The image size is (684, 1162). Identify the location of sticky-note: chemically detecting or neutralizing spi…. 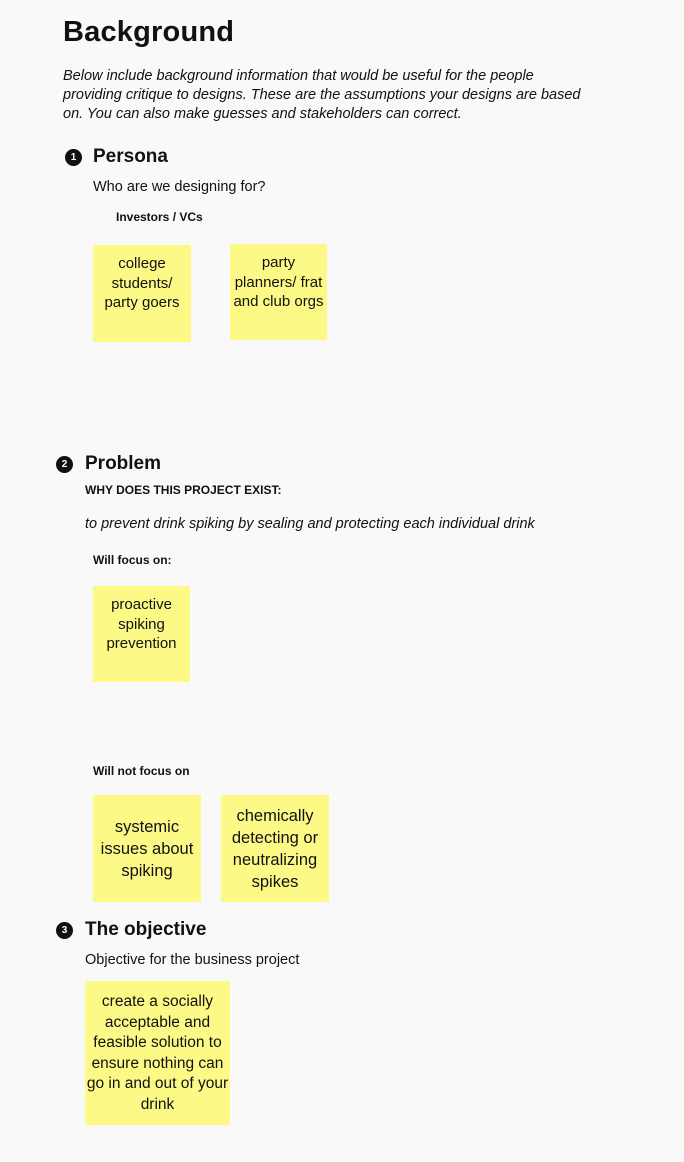
(275, 848).